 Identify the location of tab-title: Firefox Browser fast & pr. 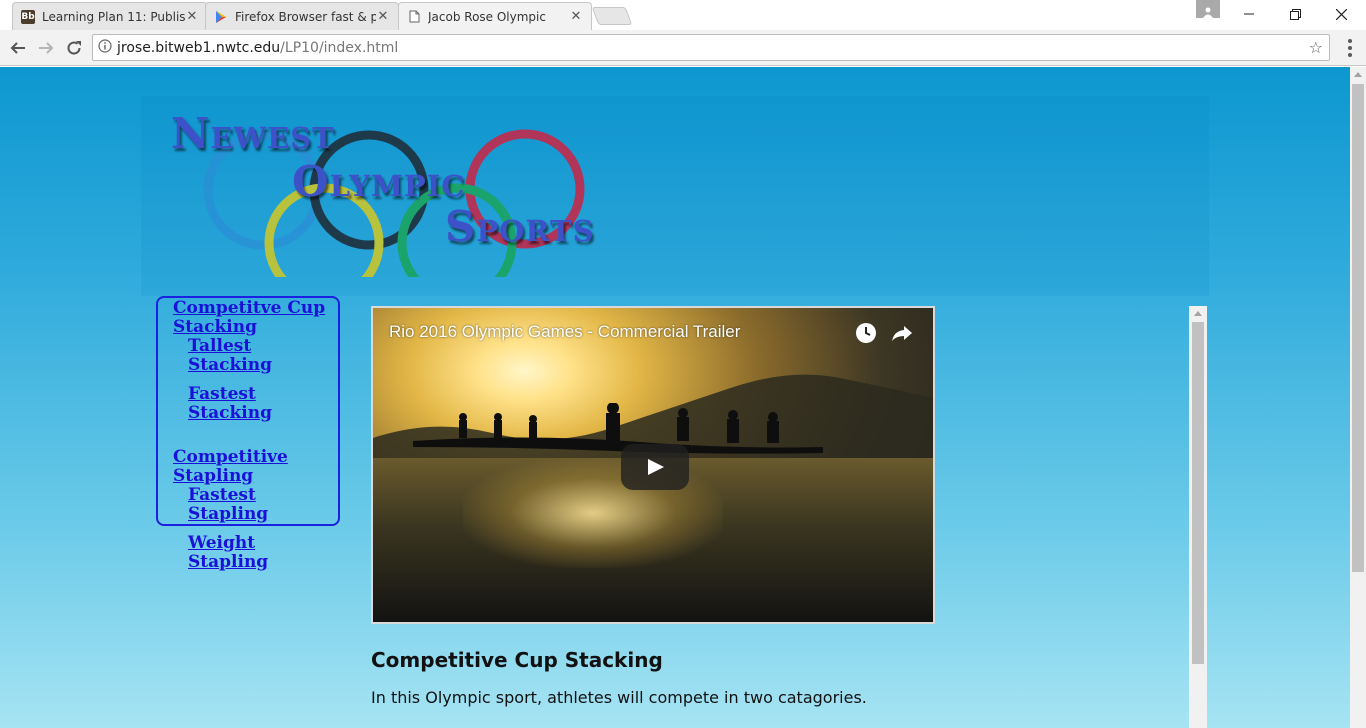
(305, 16).